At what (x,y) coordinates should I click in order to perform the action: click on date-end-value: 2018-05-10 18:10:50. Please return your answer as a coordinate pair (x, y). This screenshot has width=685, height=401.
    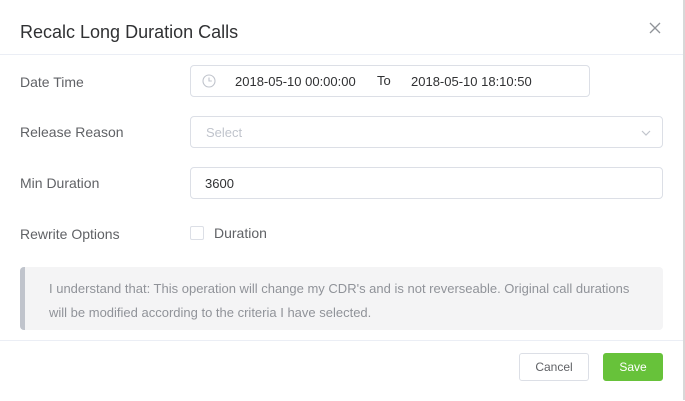
    Looking at the image, I should click on (471, 82).